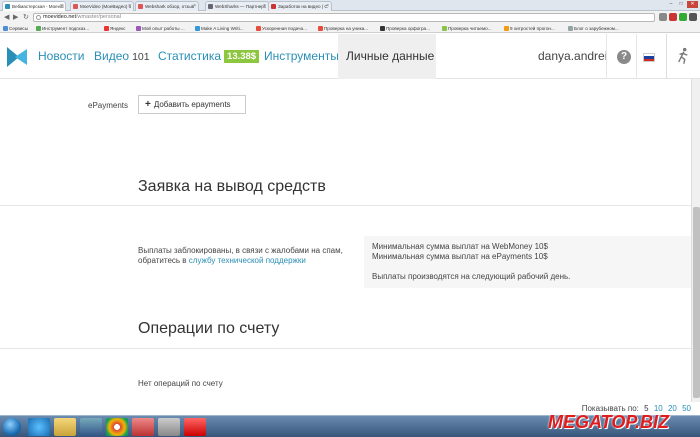  What do you see at coordinates (17, 57) in the screenshot?
I see `moevideo-logo-icon` at bounding box center [17, 57].